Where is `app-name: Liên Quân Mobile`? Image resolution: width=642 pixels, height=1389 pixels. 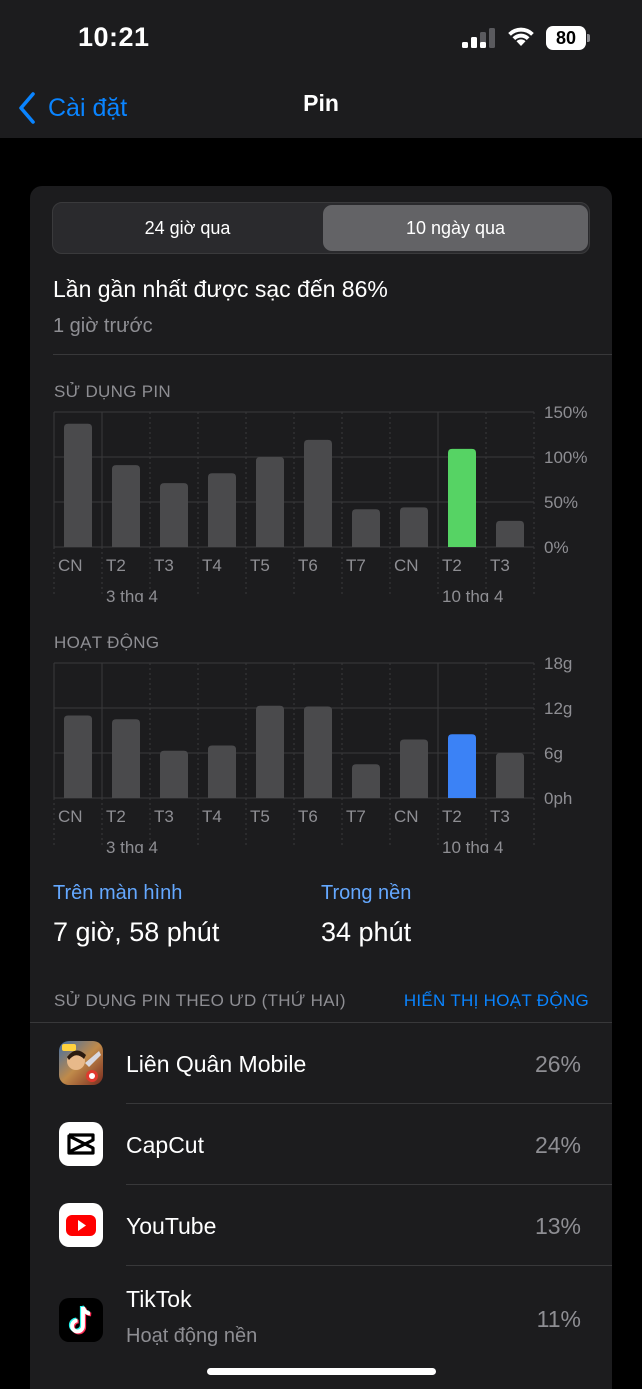 app-name: Liên Quân Mobile is located at coordinates (216, 1064).